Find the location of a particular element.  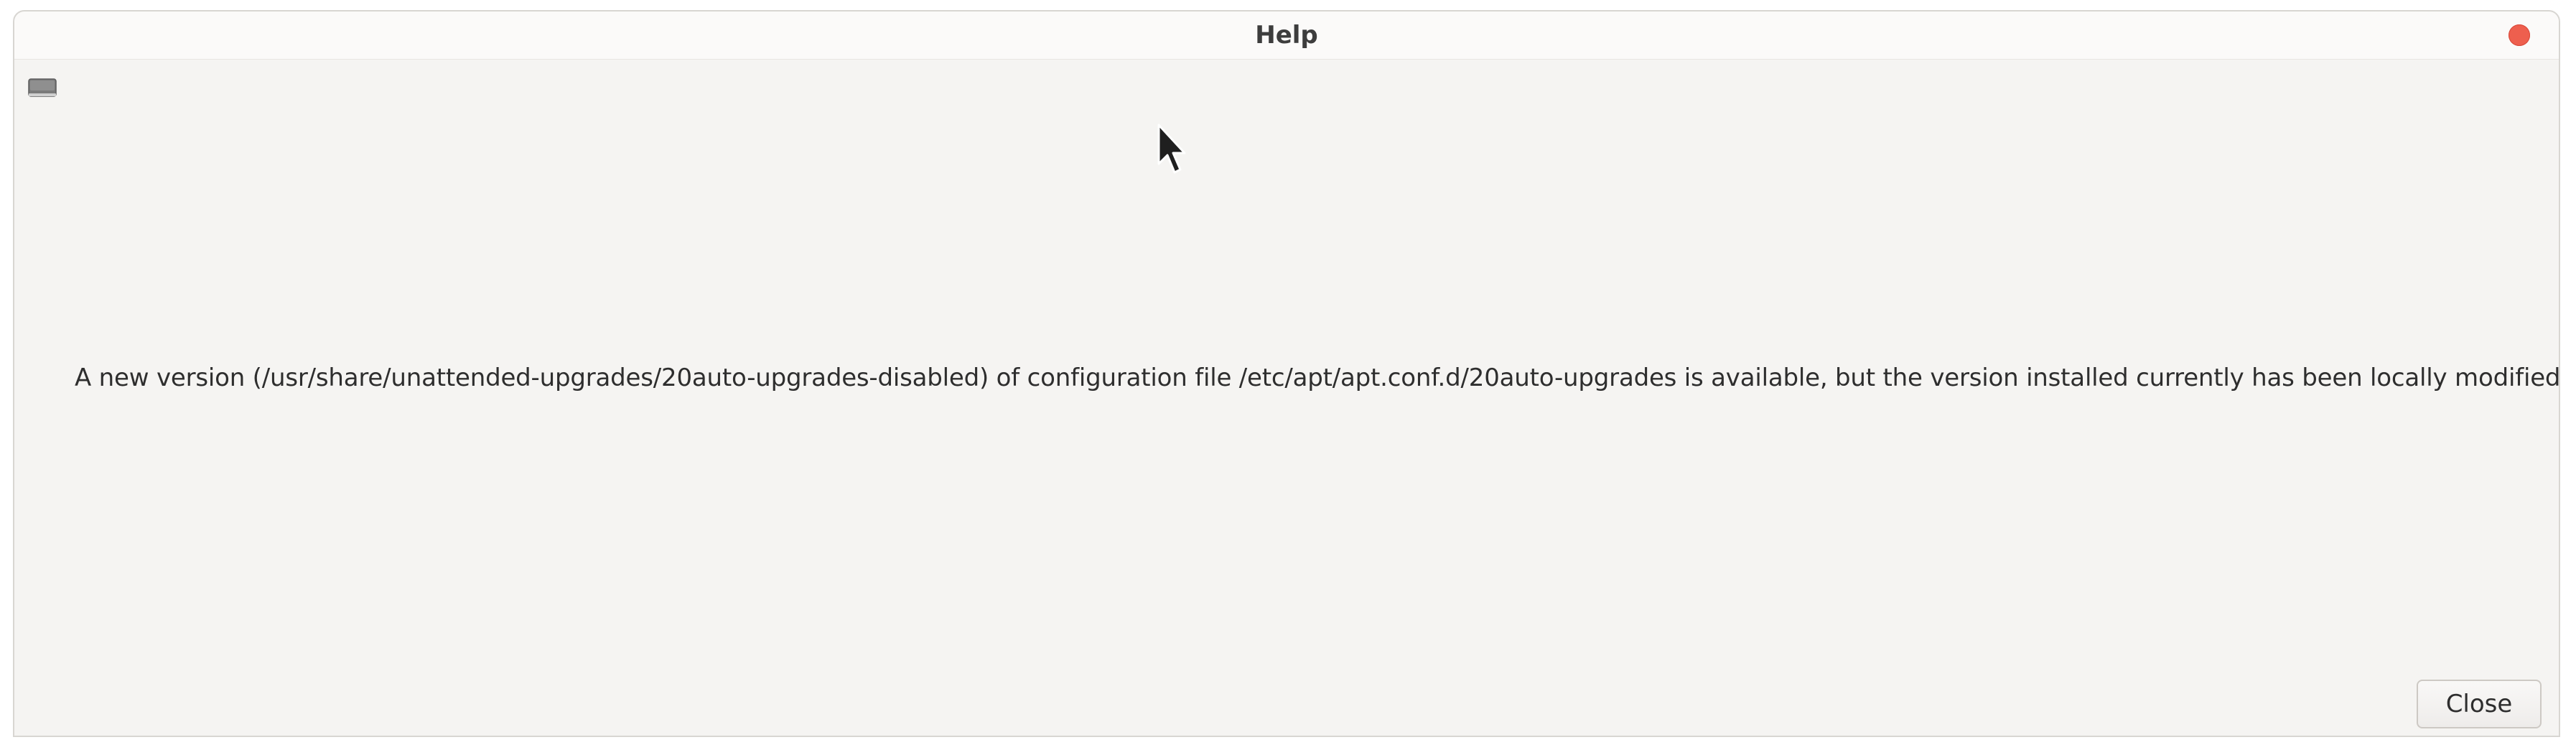

window-title: Help is located at coordinates (1286, 35).